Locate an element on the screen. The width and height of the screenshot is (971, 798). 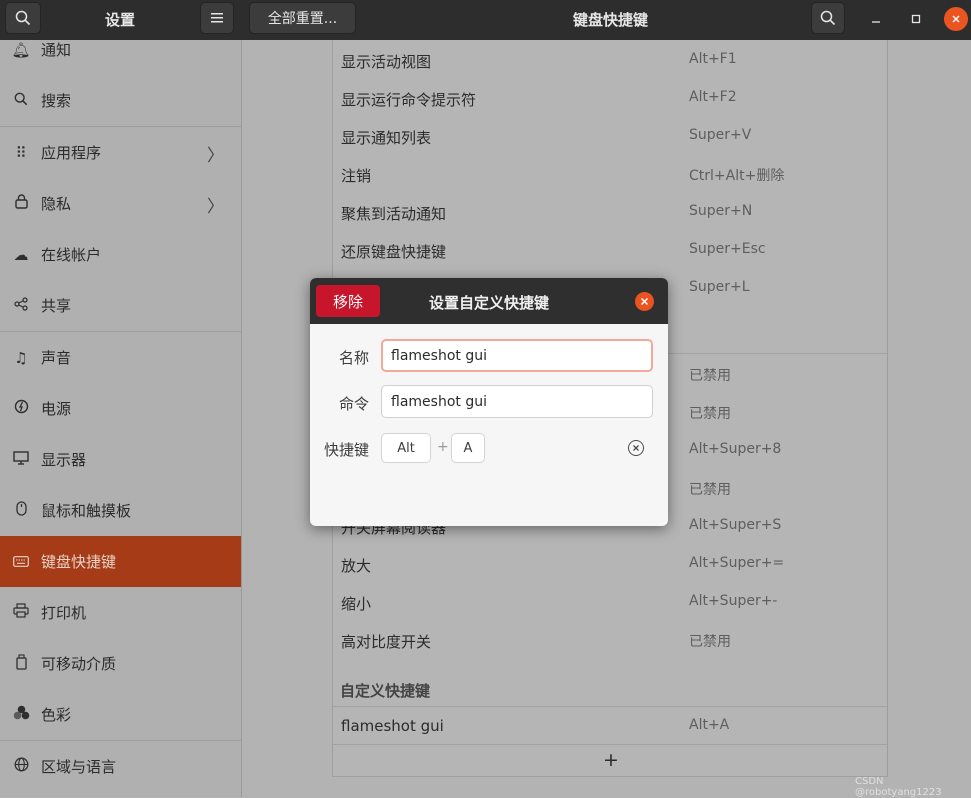
sidebar-item-online-accounts: ☁︎ 在线帐户 is located at coordinates (120, 254).